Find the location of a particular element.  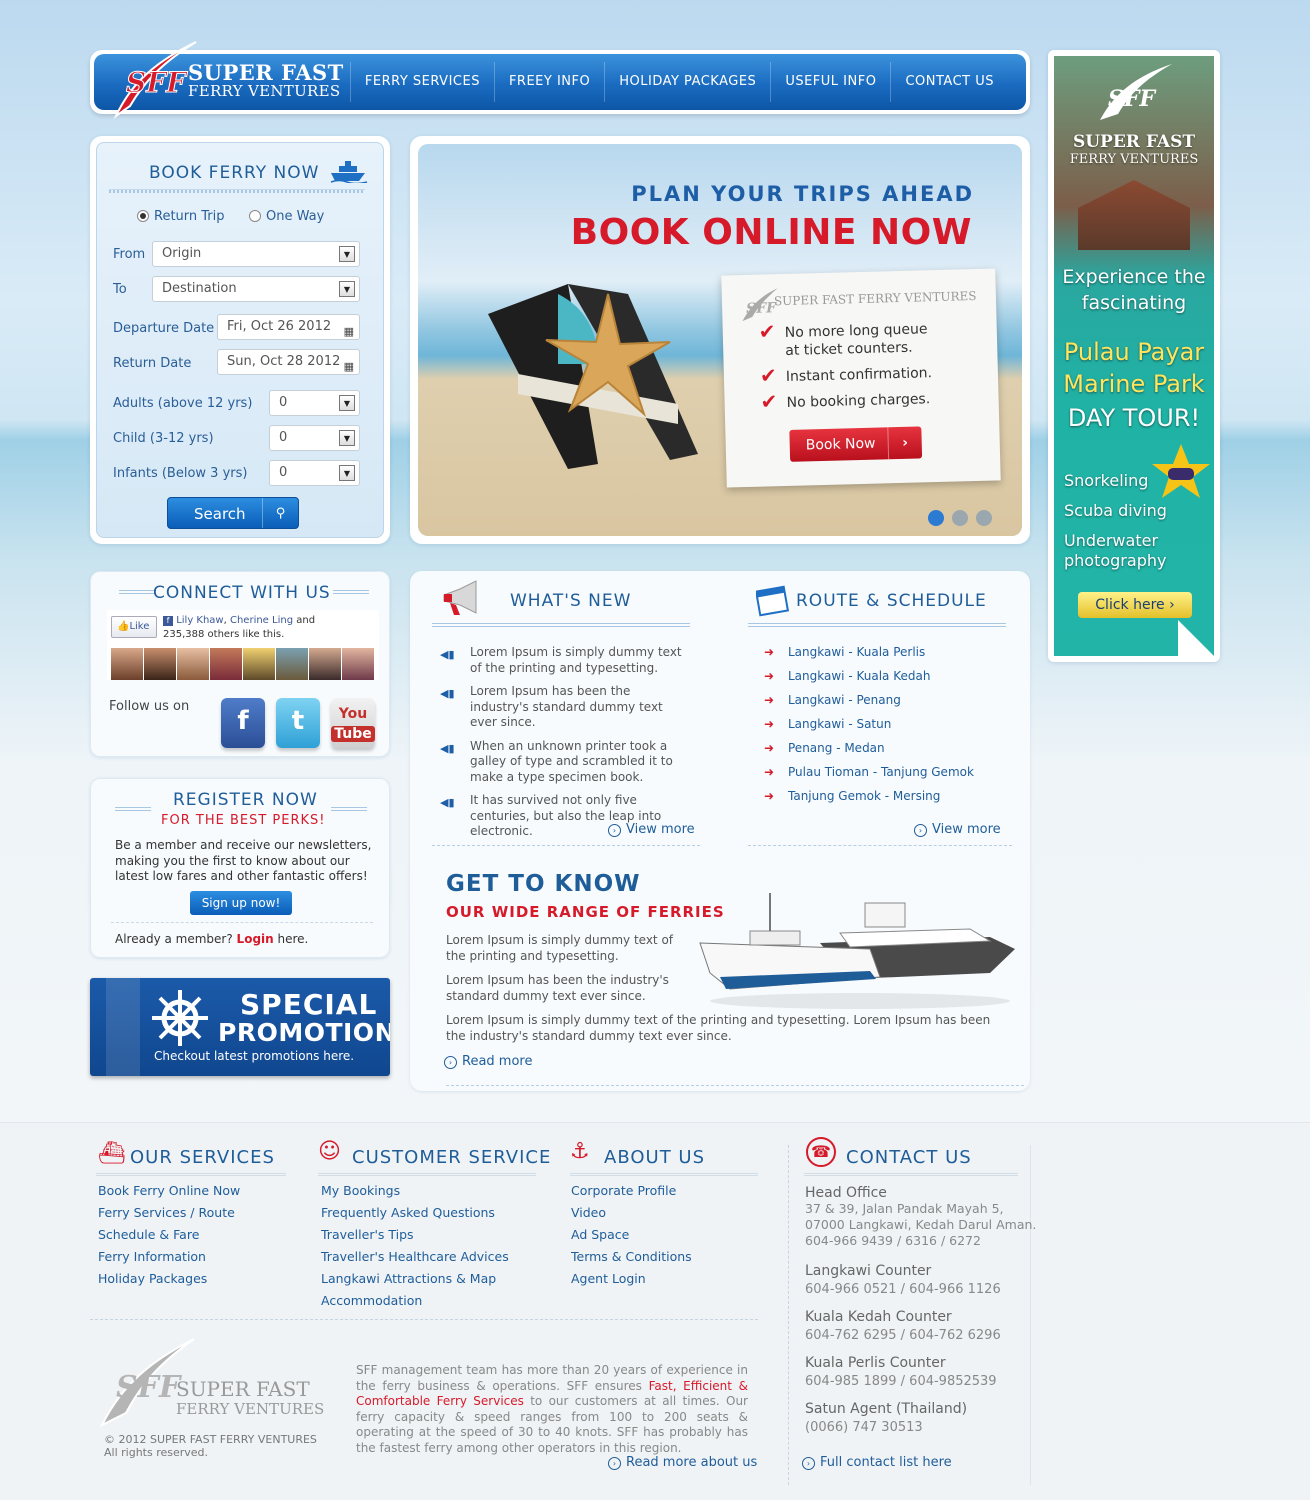

footer-link: Ferry Services / Route is located at coordinates (169, 1213).